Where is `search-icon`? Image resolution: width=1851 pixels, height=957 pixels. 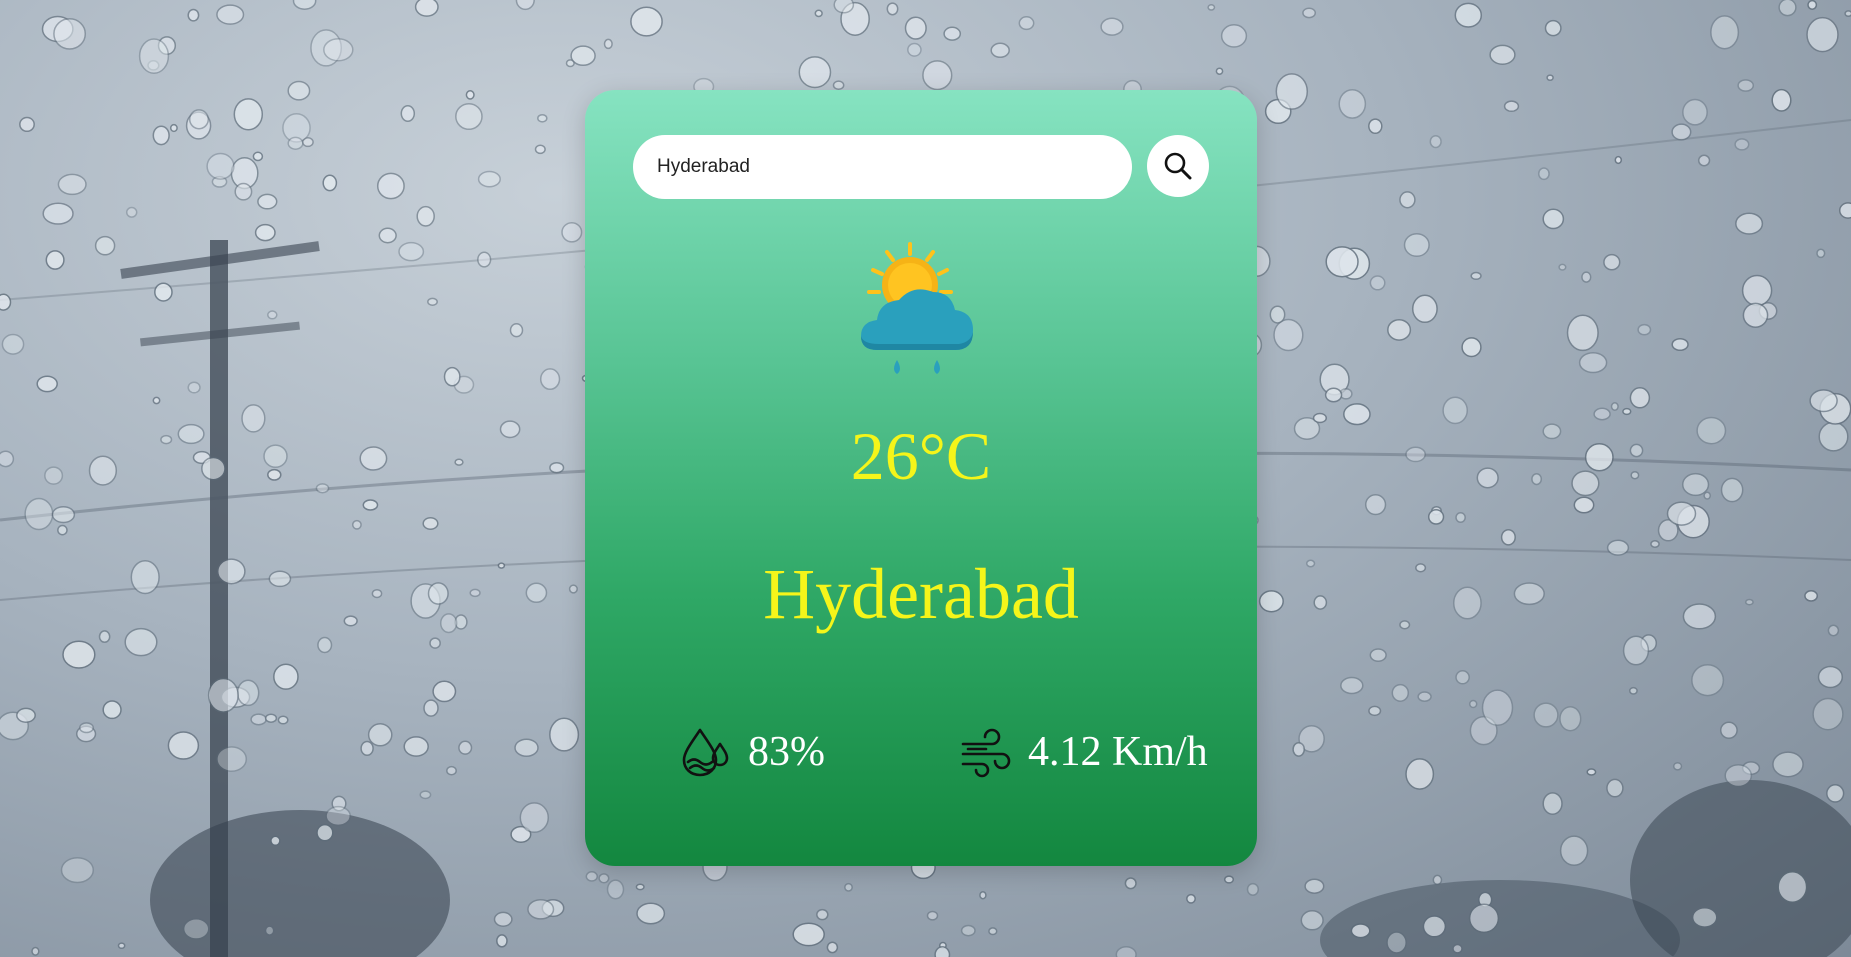 search-icon is located at coordinates (1178, 166).